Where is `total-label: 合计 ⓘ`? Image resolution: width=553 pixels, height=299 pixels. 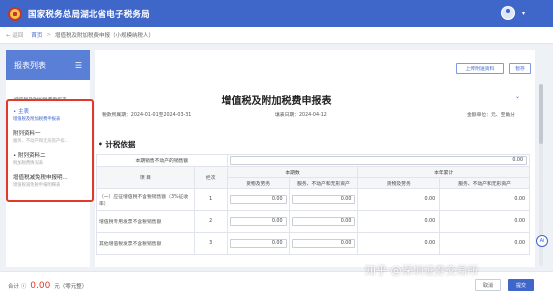
total-label: 合计 ⓘ is located at coordinates (17, 286).